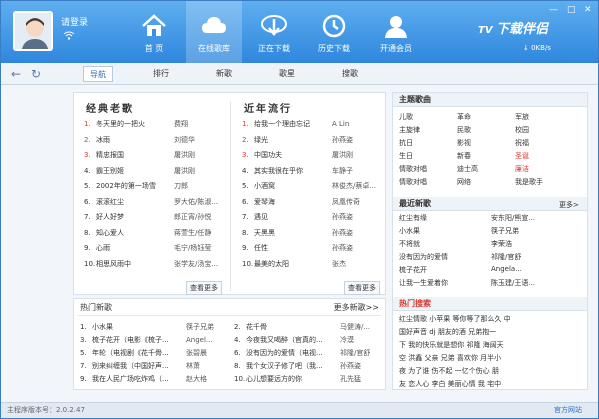 Image resolution: width=599 pixels, height=419 pixels. I want to click on artist-name: 林萧, so click(208, 366).